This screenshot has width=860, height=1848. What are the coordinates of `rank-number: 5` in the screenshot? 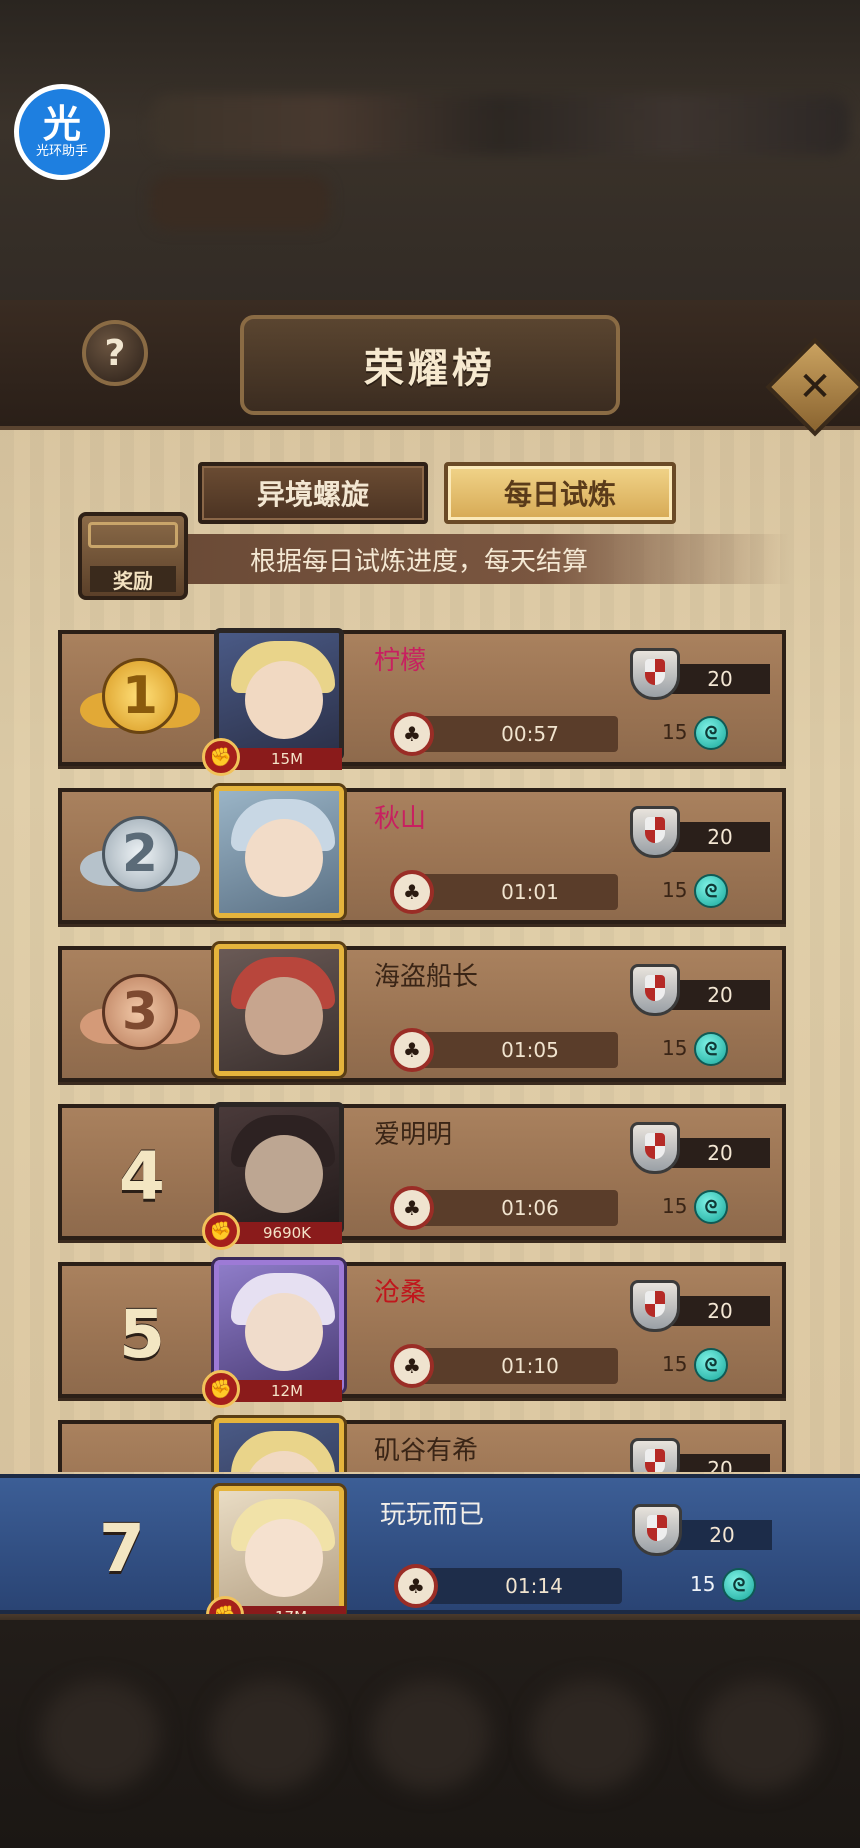 It's located at (142, 1334).